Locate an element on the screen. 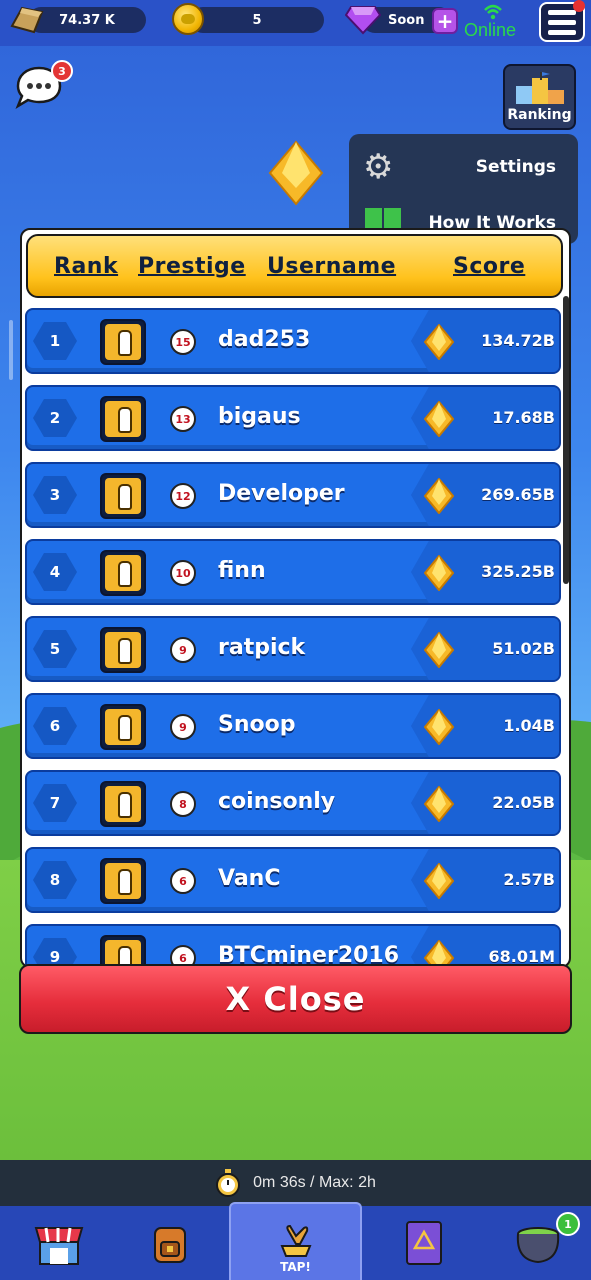  ranking-label: Ranking is located at coordinates (539, 115).